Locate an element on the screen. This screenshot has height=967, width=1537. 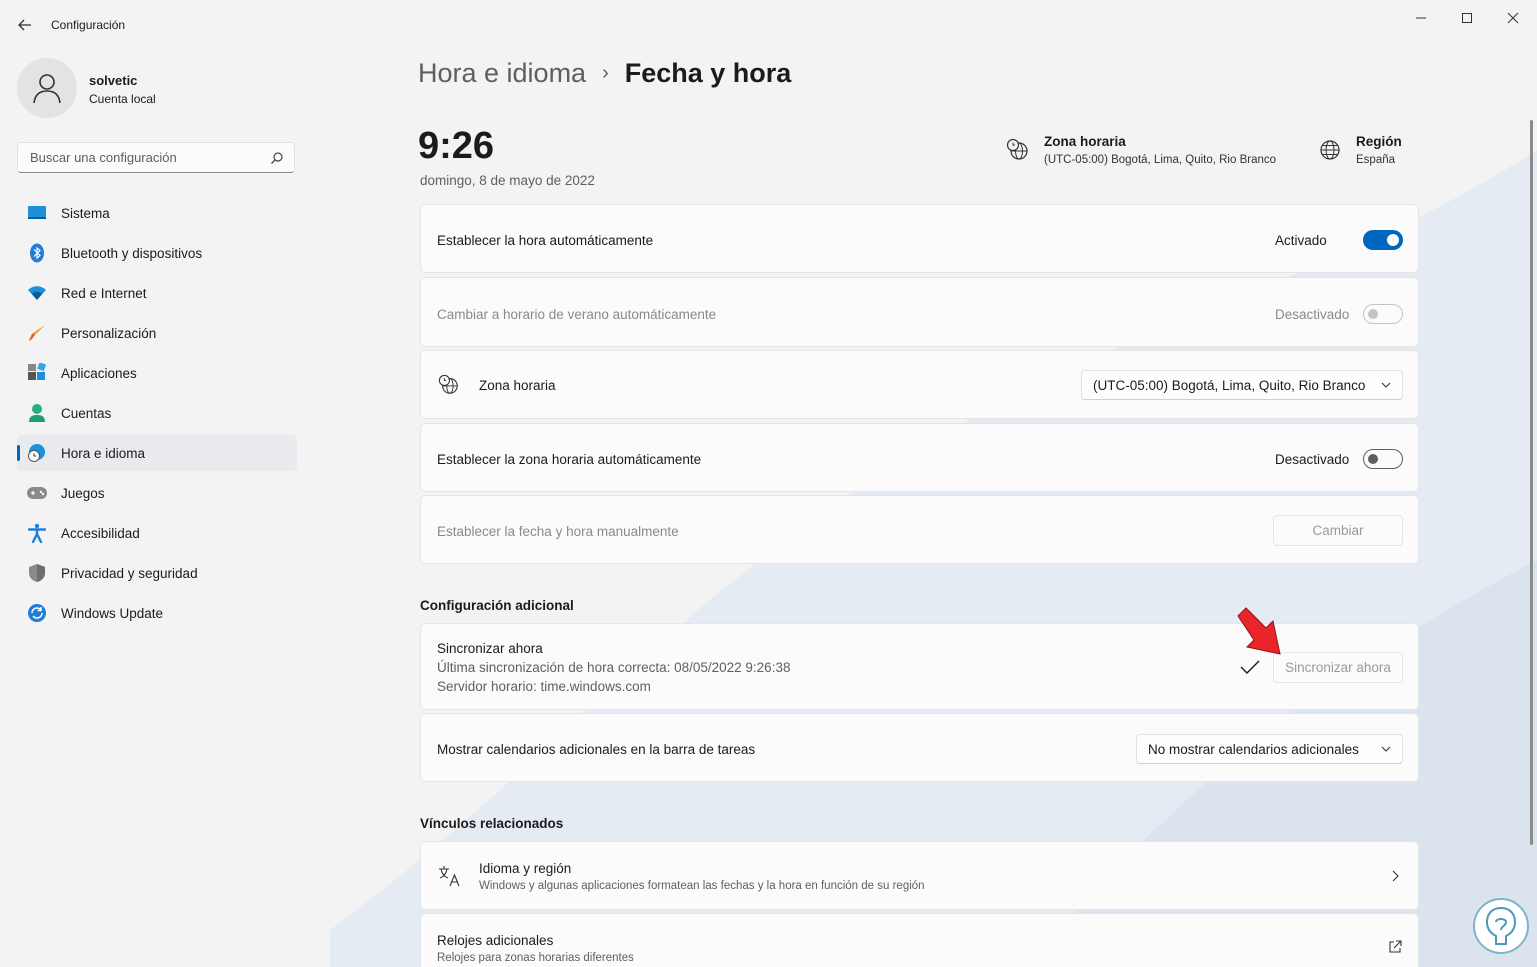
breadcrumb: Hora e idioma › Fecha y hora is located at coordinates (604, 73).